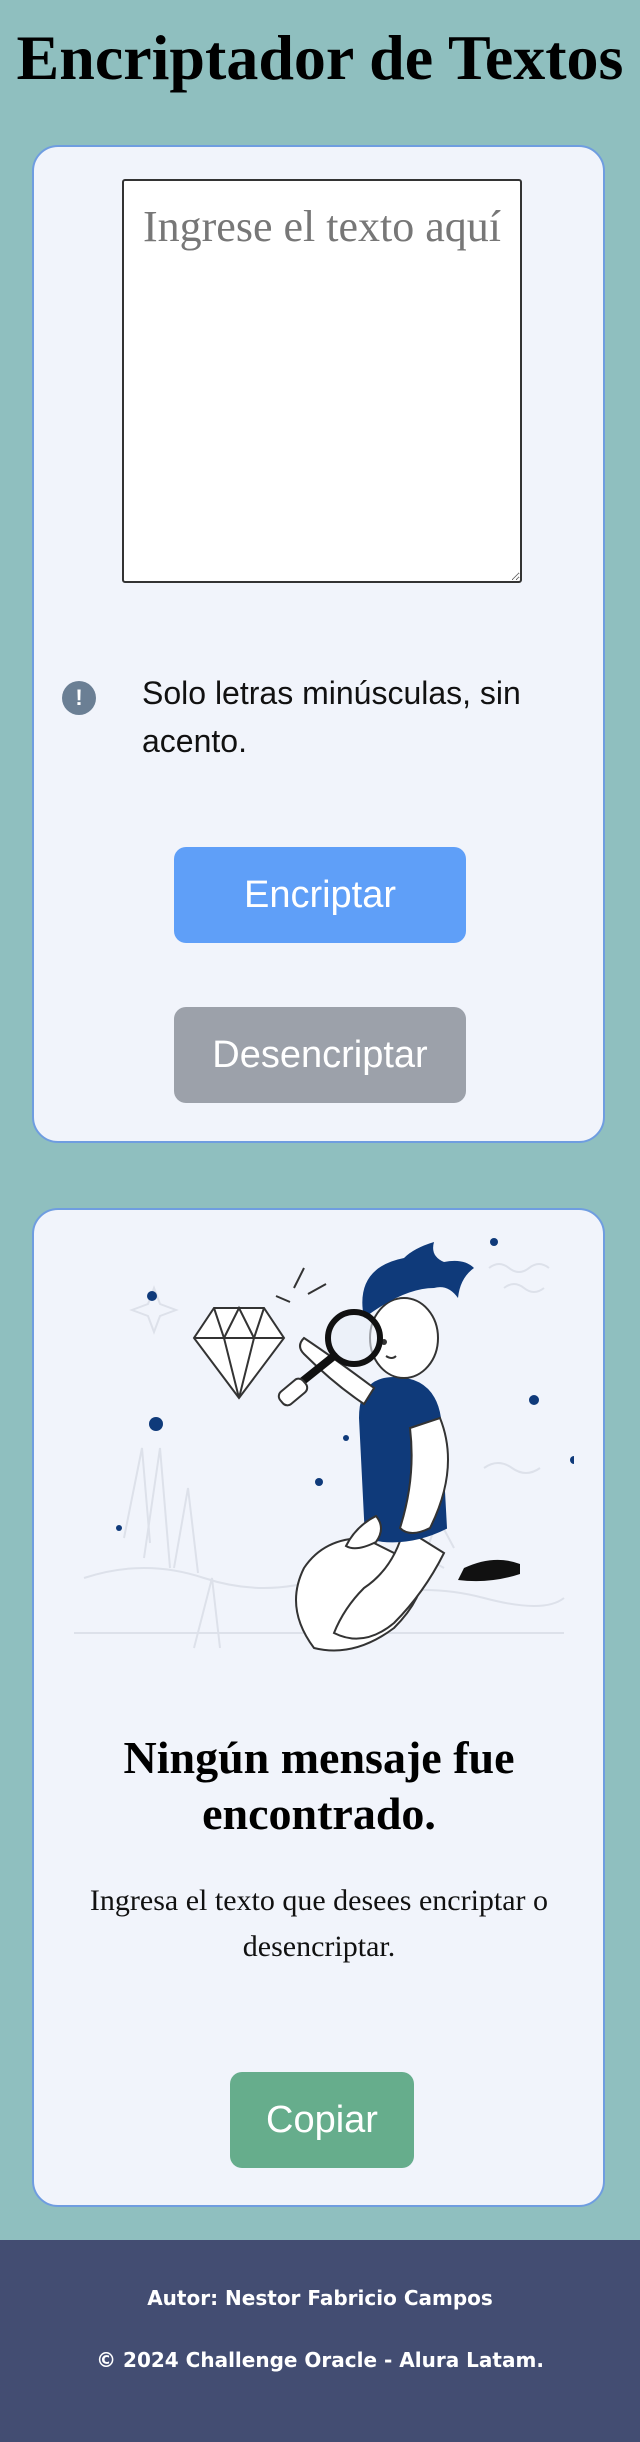  I want to click on exclamation-circle-icon: !, so click(79, 698).